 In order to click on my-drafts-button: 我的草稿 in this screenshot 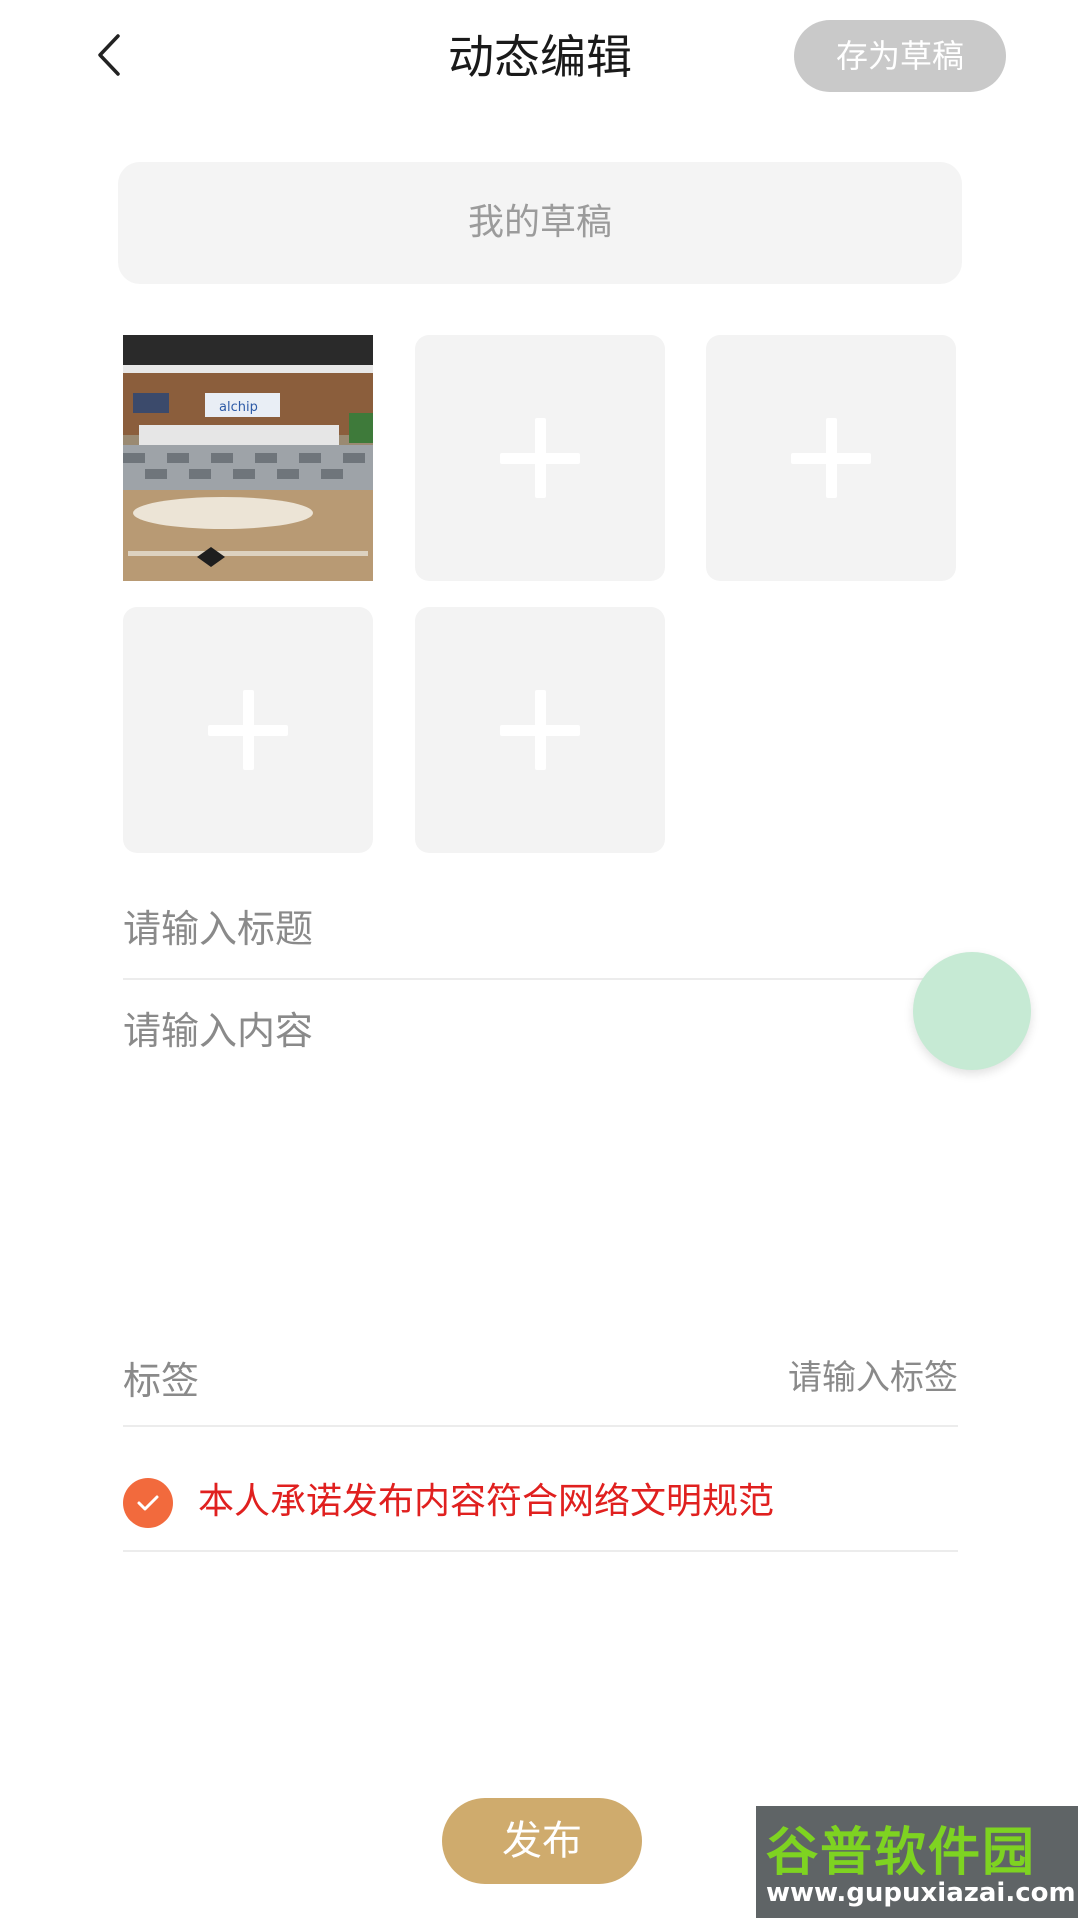, I will do `click(540, 223)`.